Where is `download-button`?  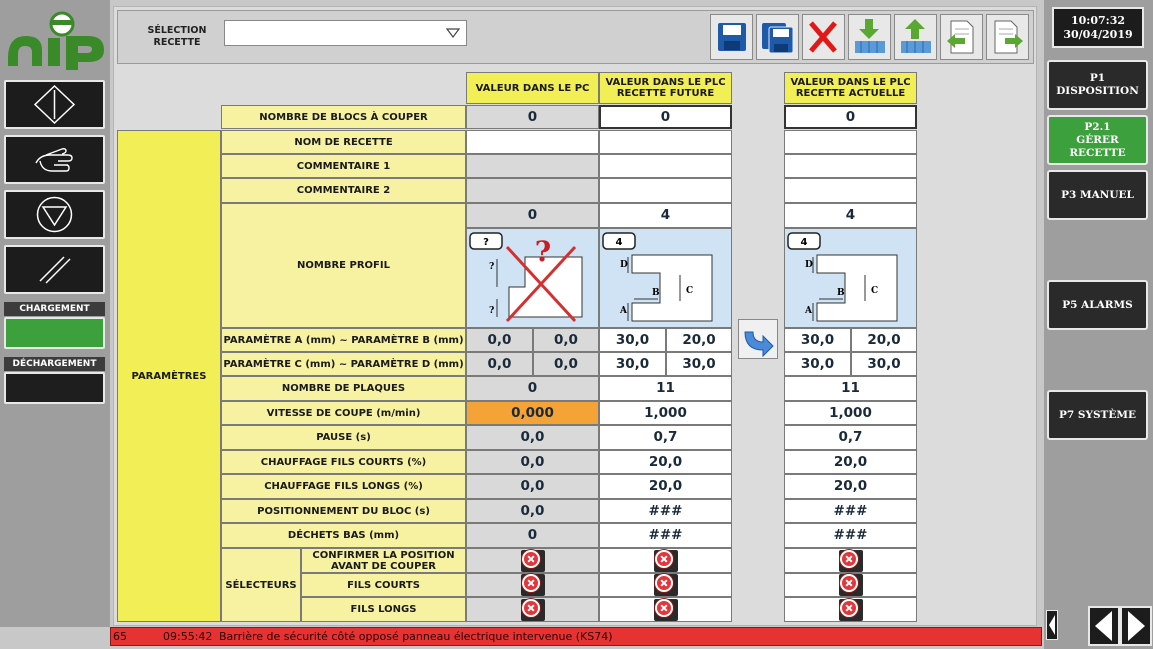
download-button is located at coordinates (869, 37).